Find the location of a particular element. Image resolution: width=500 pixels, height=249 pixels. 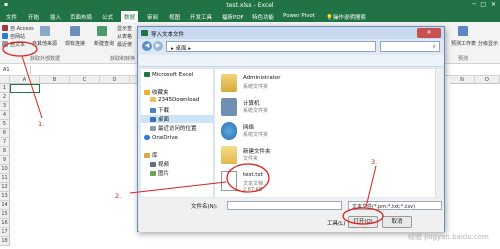

annotation-label: 3. is located at coordinates (374, 162).